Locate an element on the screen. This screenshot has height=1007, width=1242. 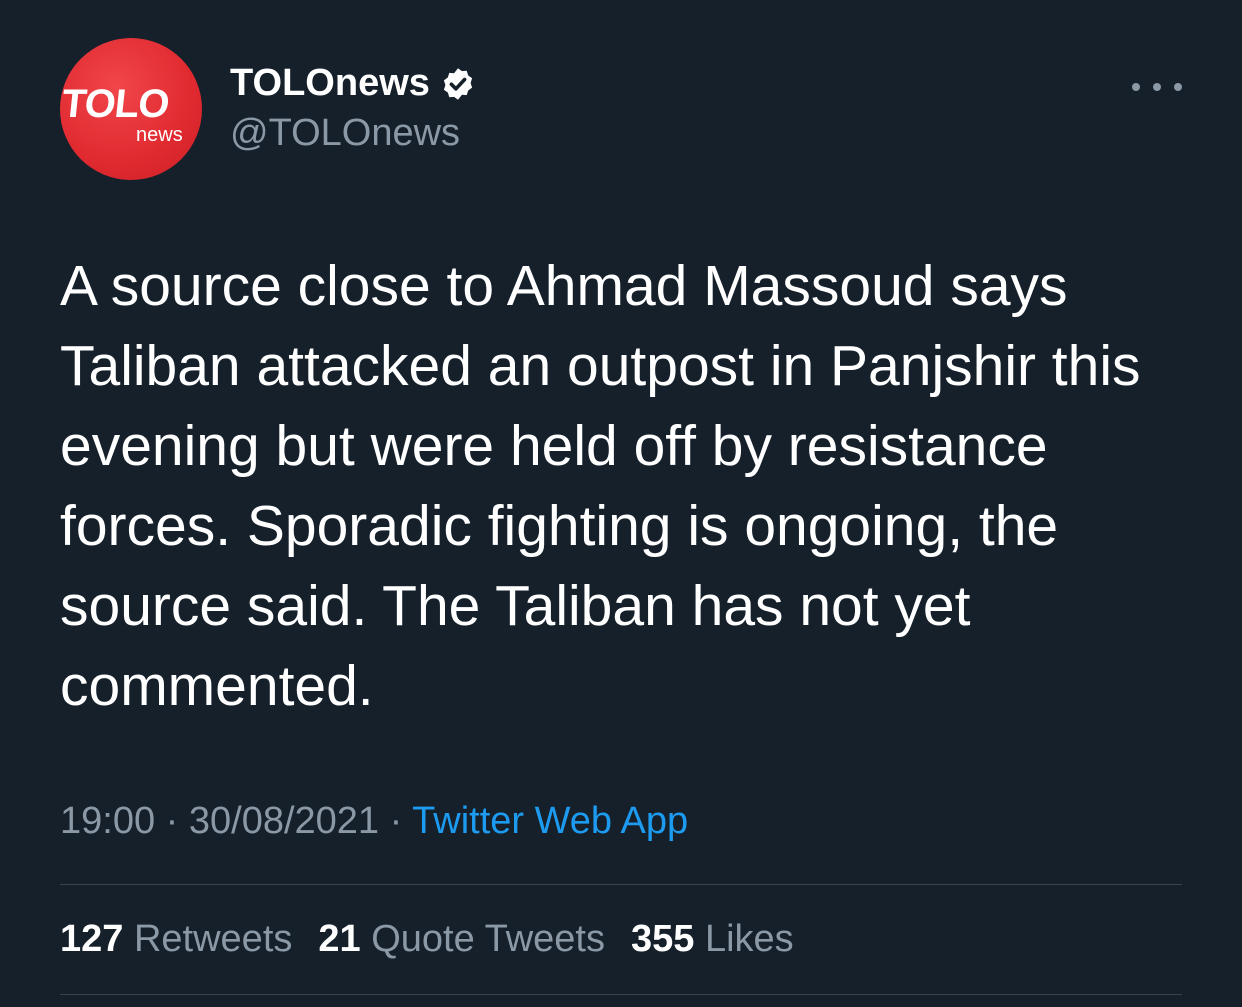
quote-tweets-stat: 21 Quote Tweets is located at coordinates (461, 939).